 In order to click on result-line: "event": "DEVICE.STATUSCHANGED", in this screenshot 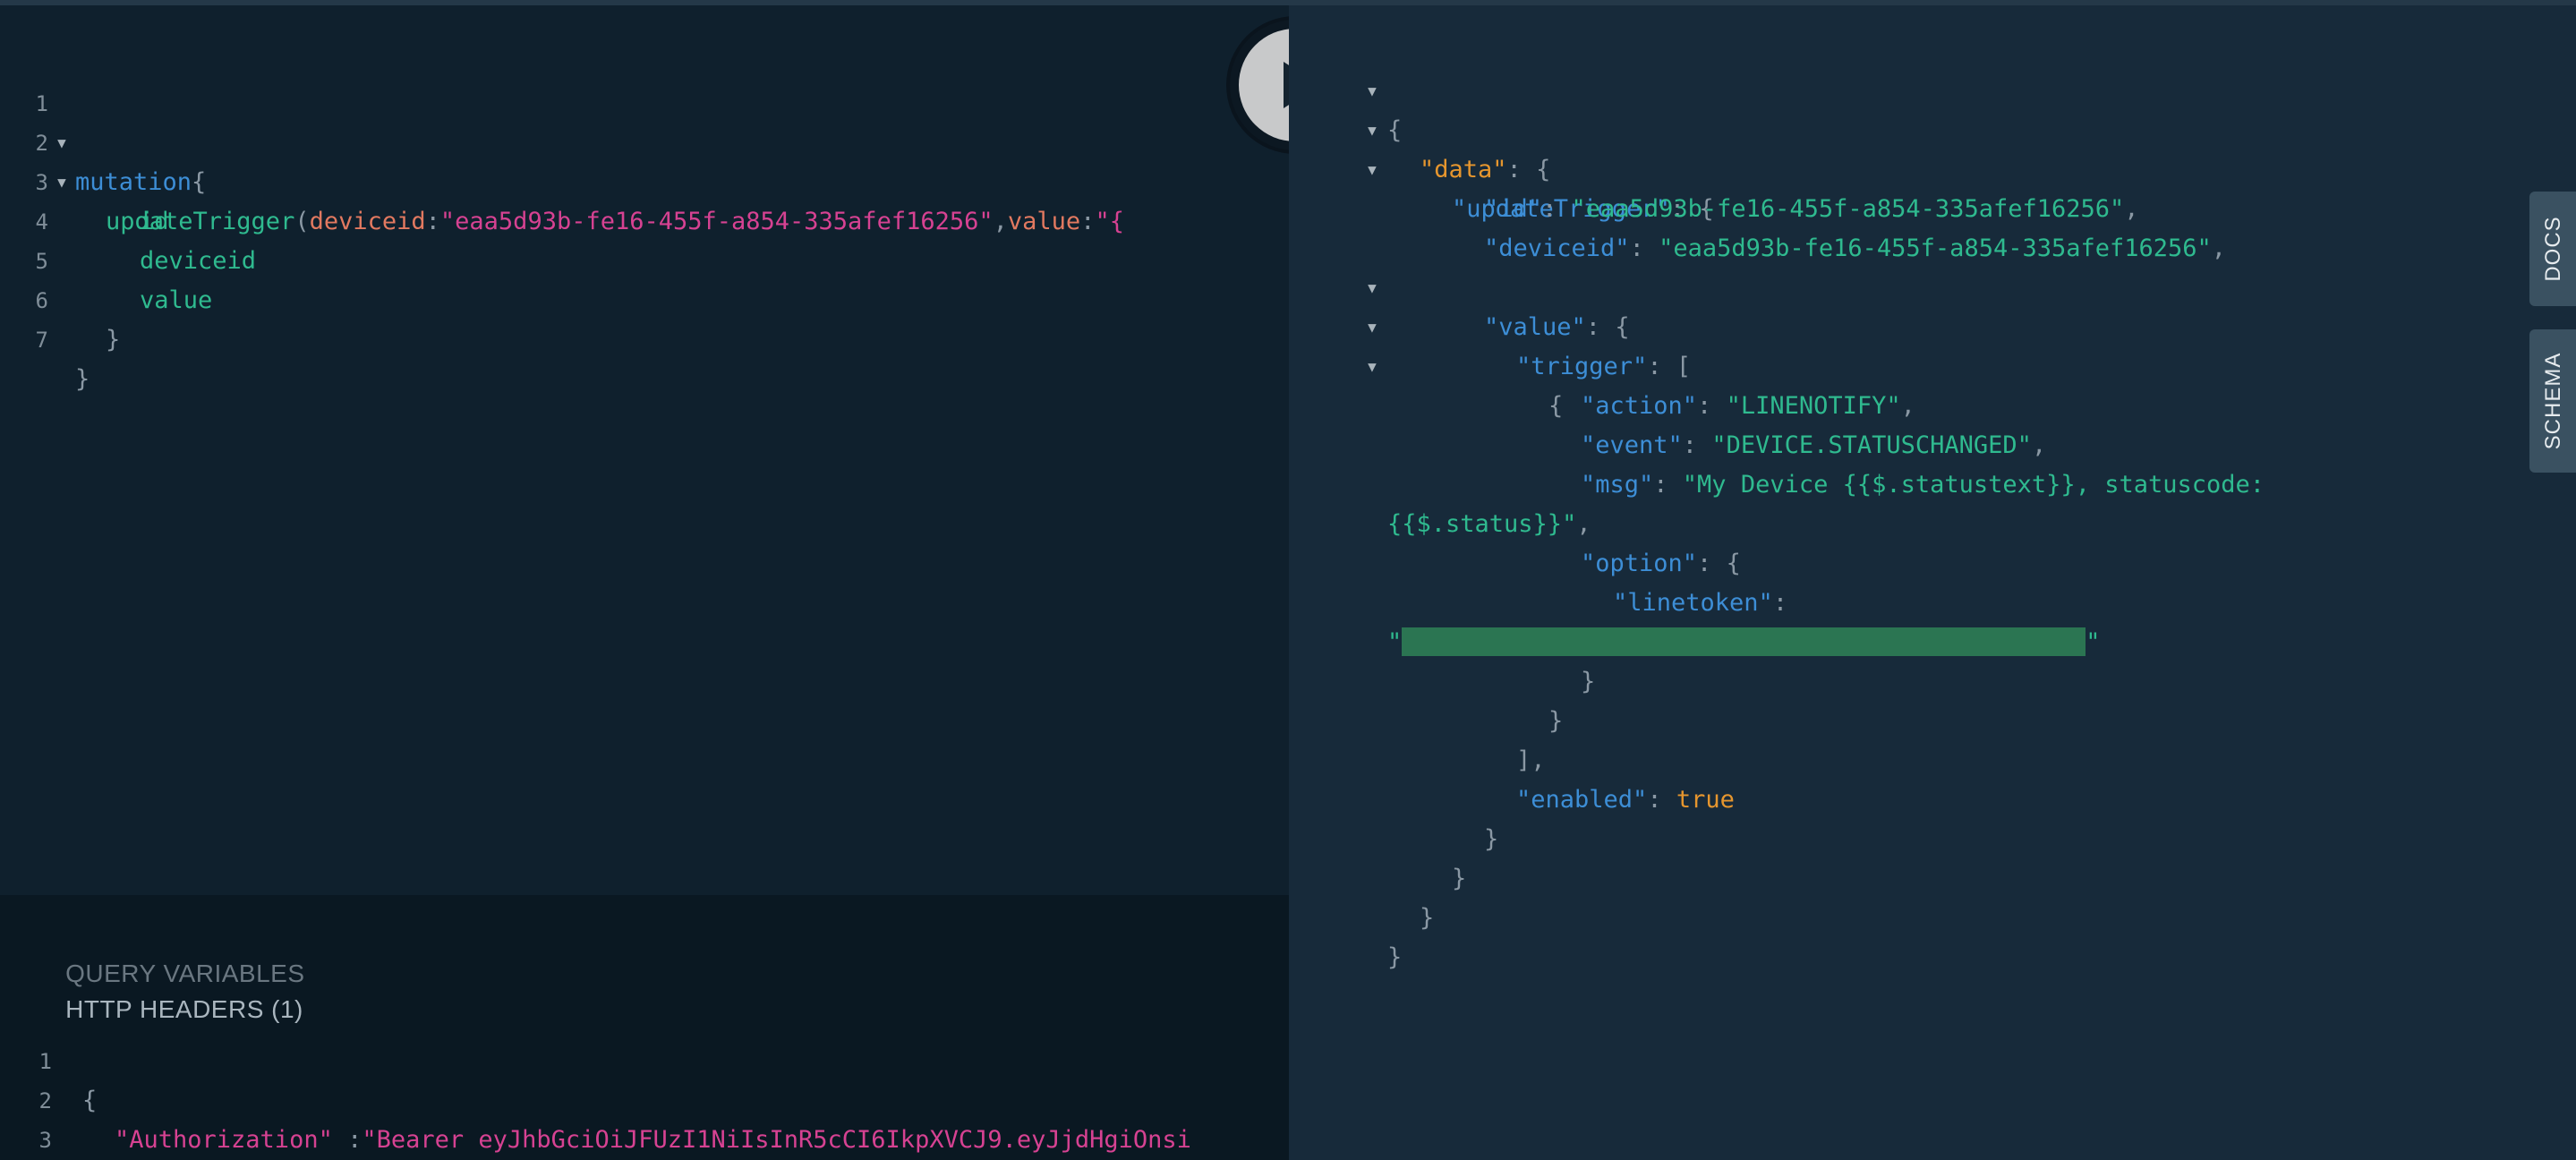, I will do `click(1932, 423)`.